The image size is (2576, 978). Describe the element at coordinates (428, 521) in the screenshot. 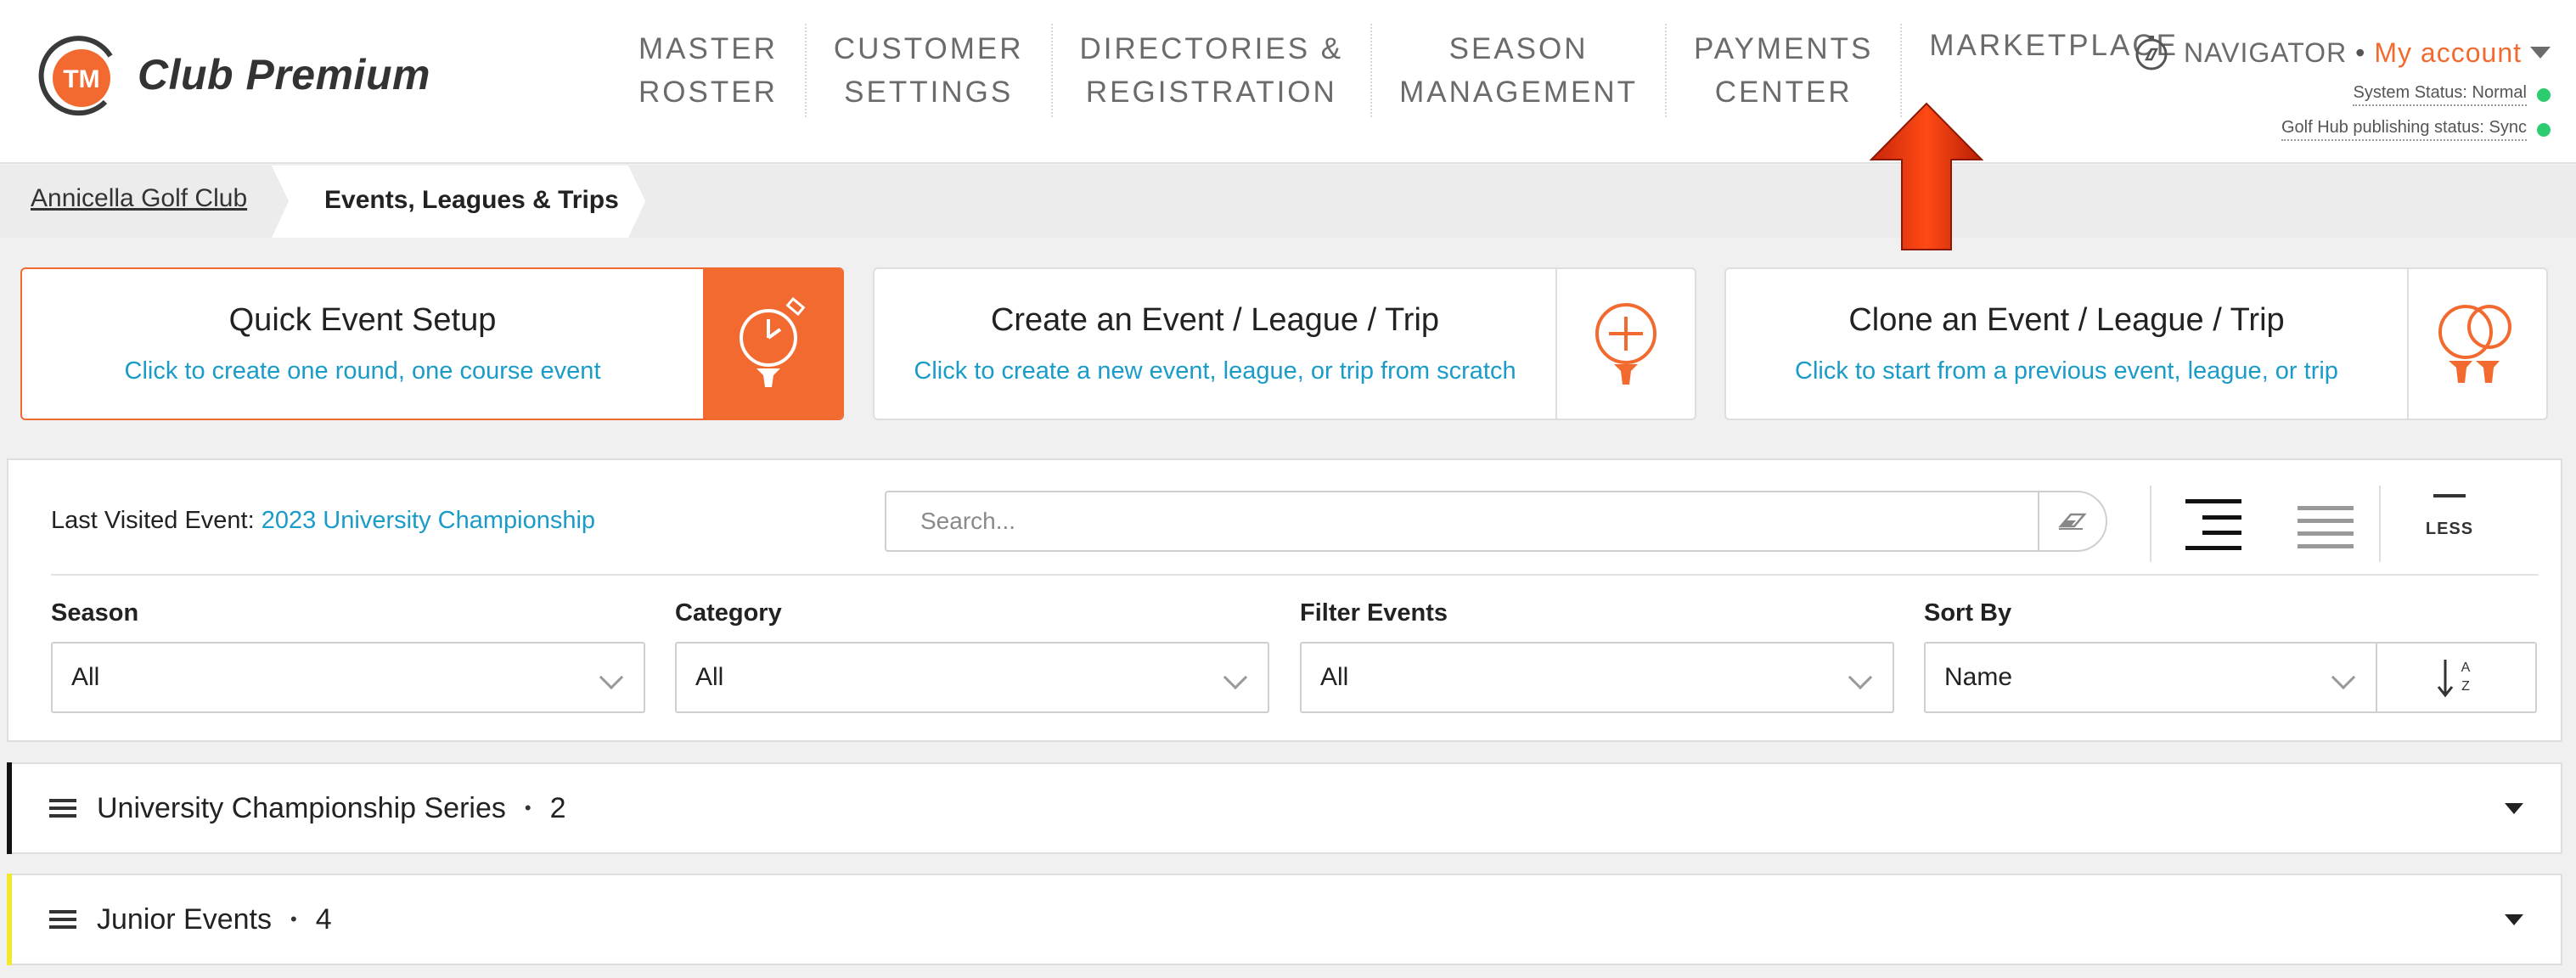

I see `last-visited-event-link: 2023 University Championship` at that location.